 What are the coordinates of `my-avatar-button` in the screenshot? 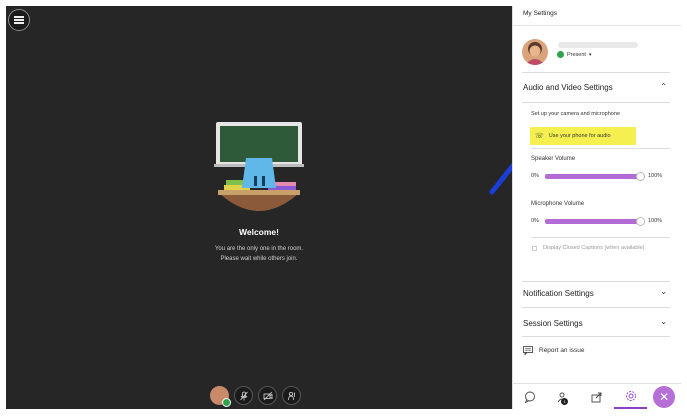 It's located at (220, 396).